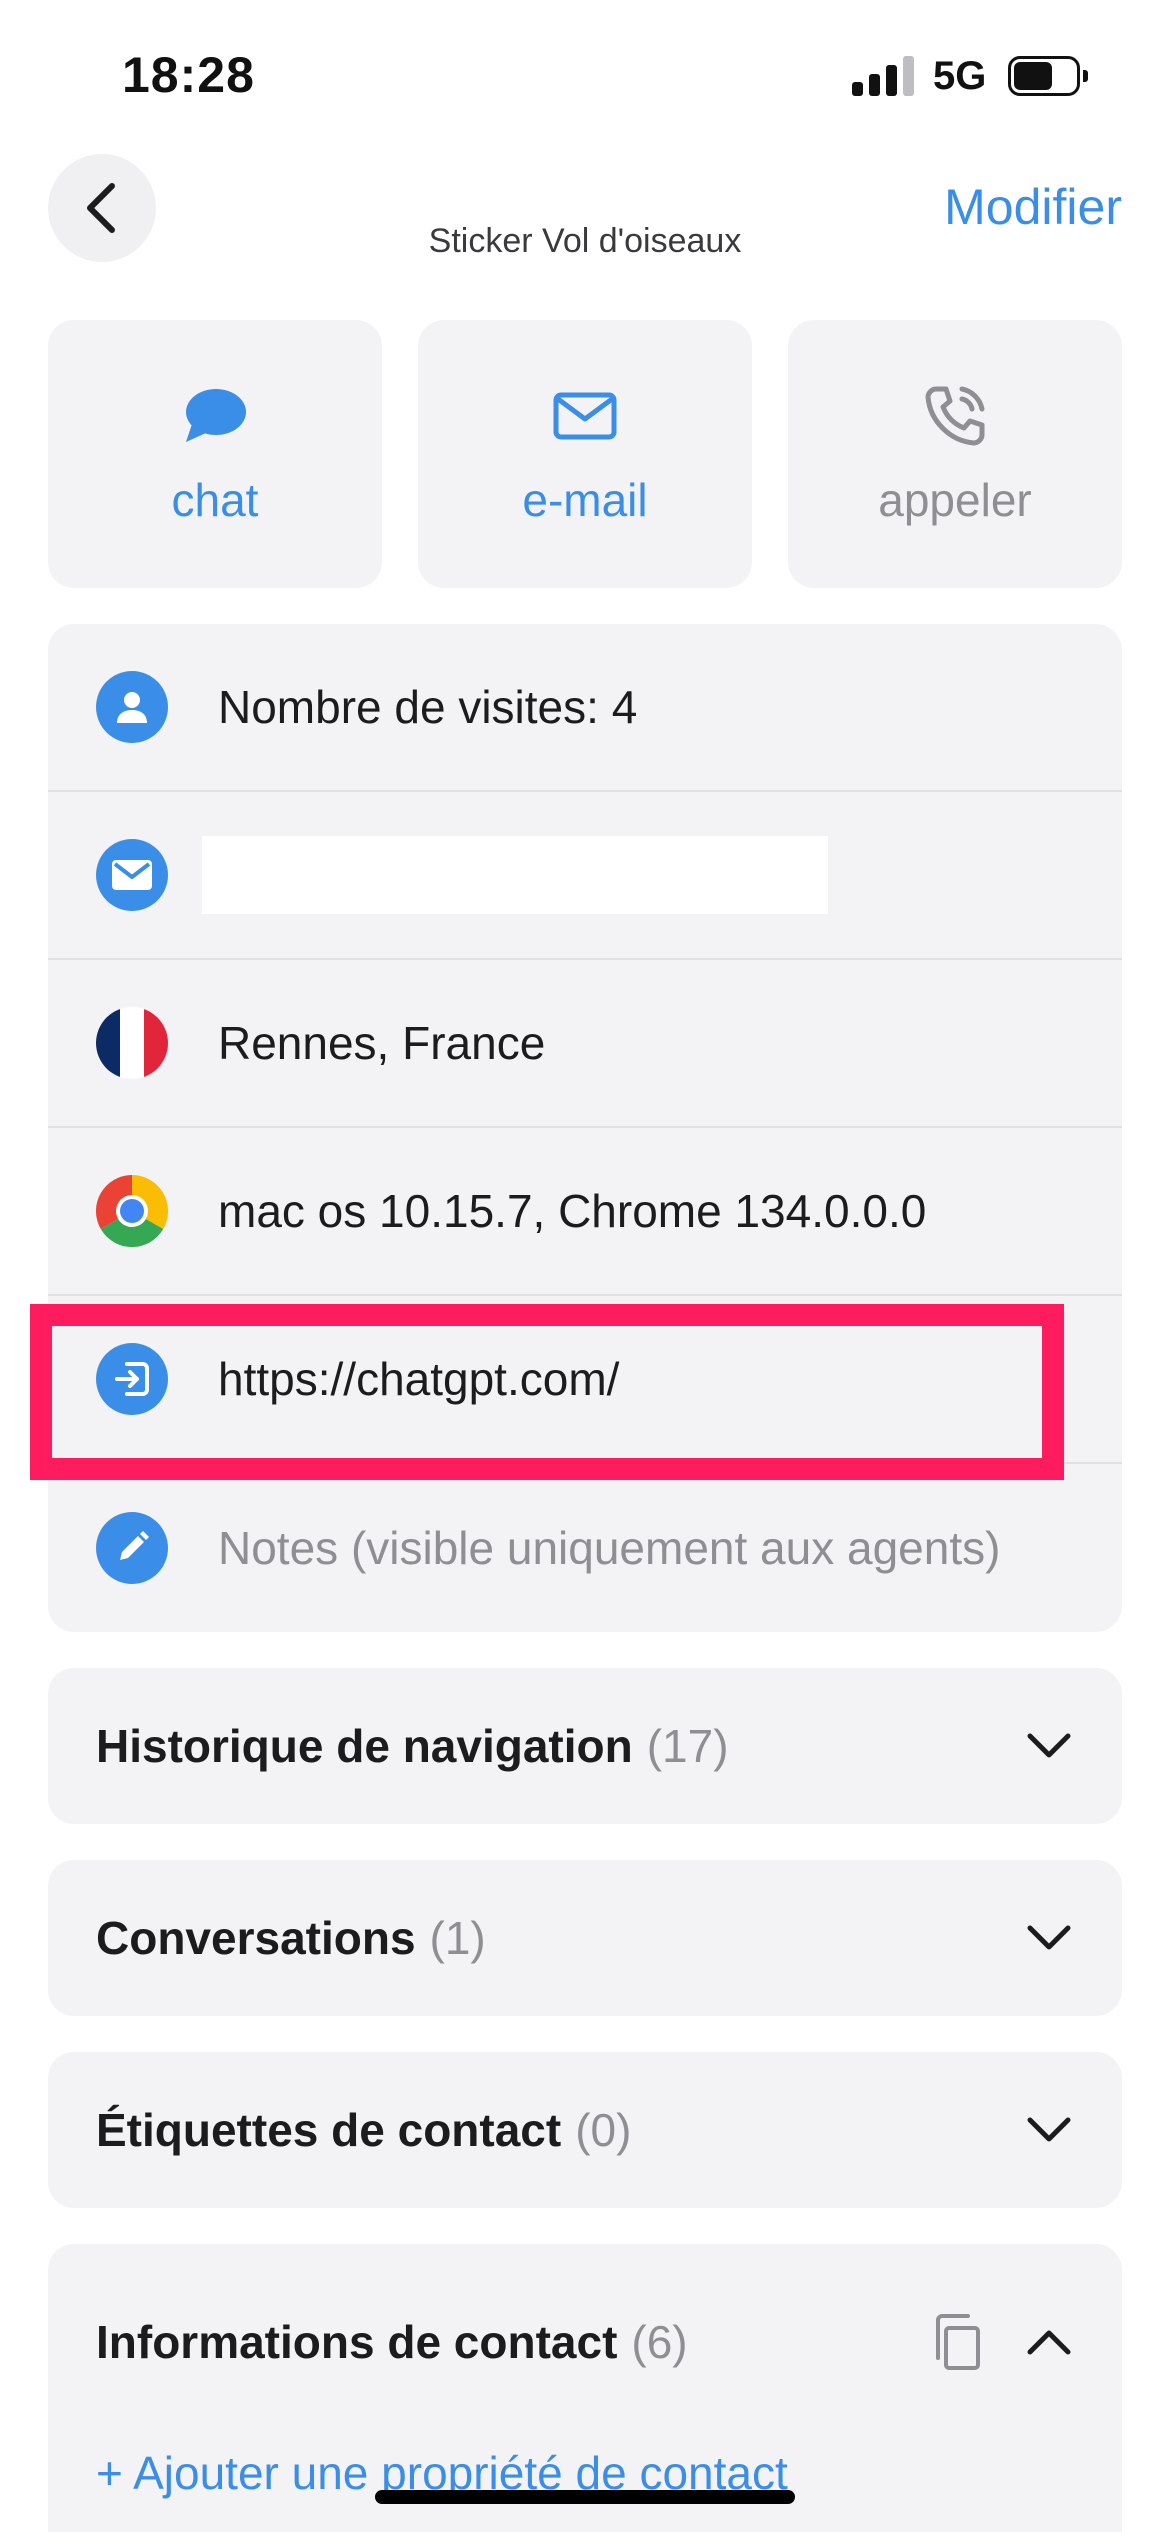 Image resolution: width=1170 pixels, height=2532 pixels. What do you see at coordinates (188, 75) in the screenshot?
I see `status-time: 18:28` at bounding box center [188, 75].